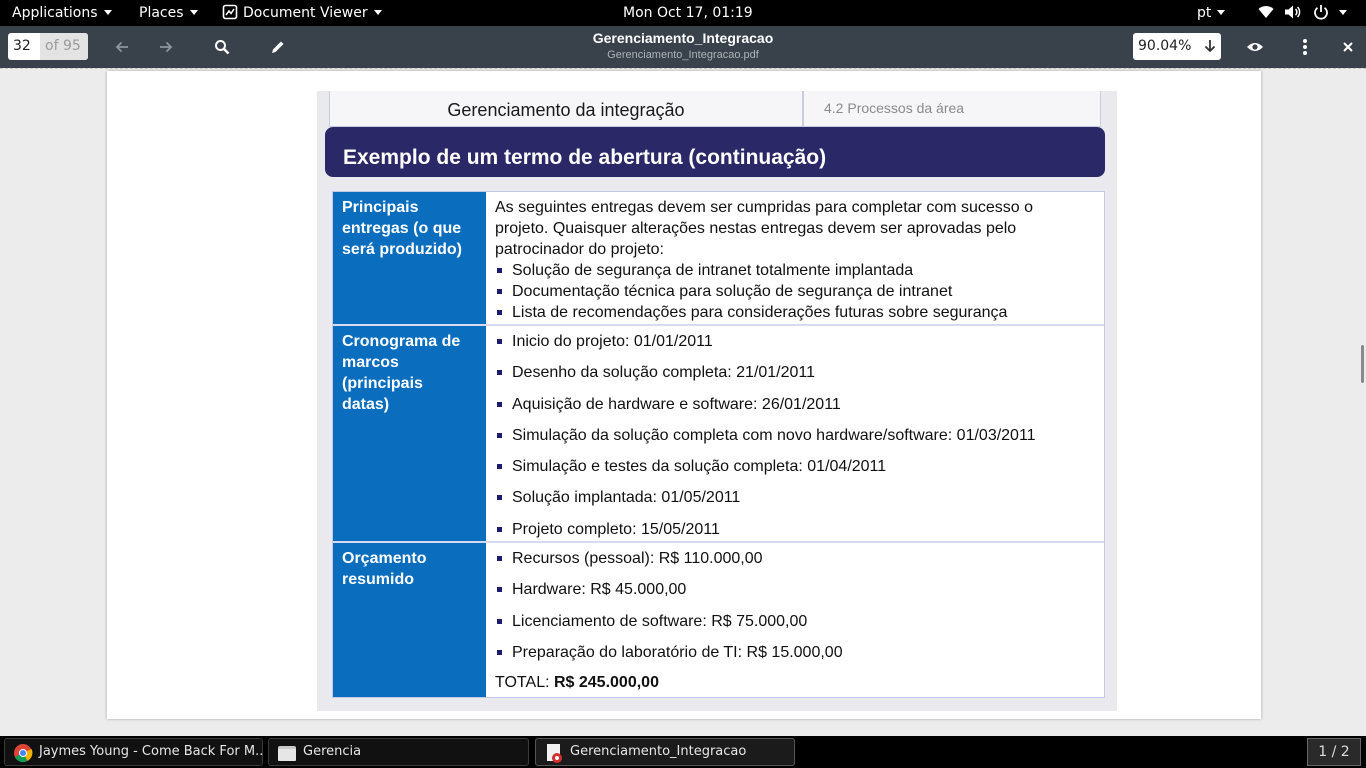  Describe the element at coordinates (658, 751) in the screenshot. I see `task-label: Gerenciamento_Integracao` at that location.